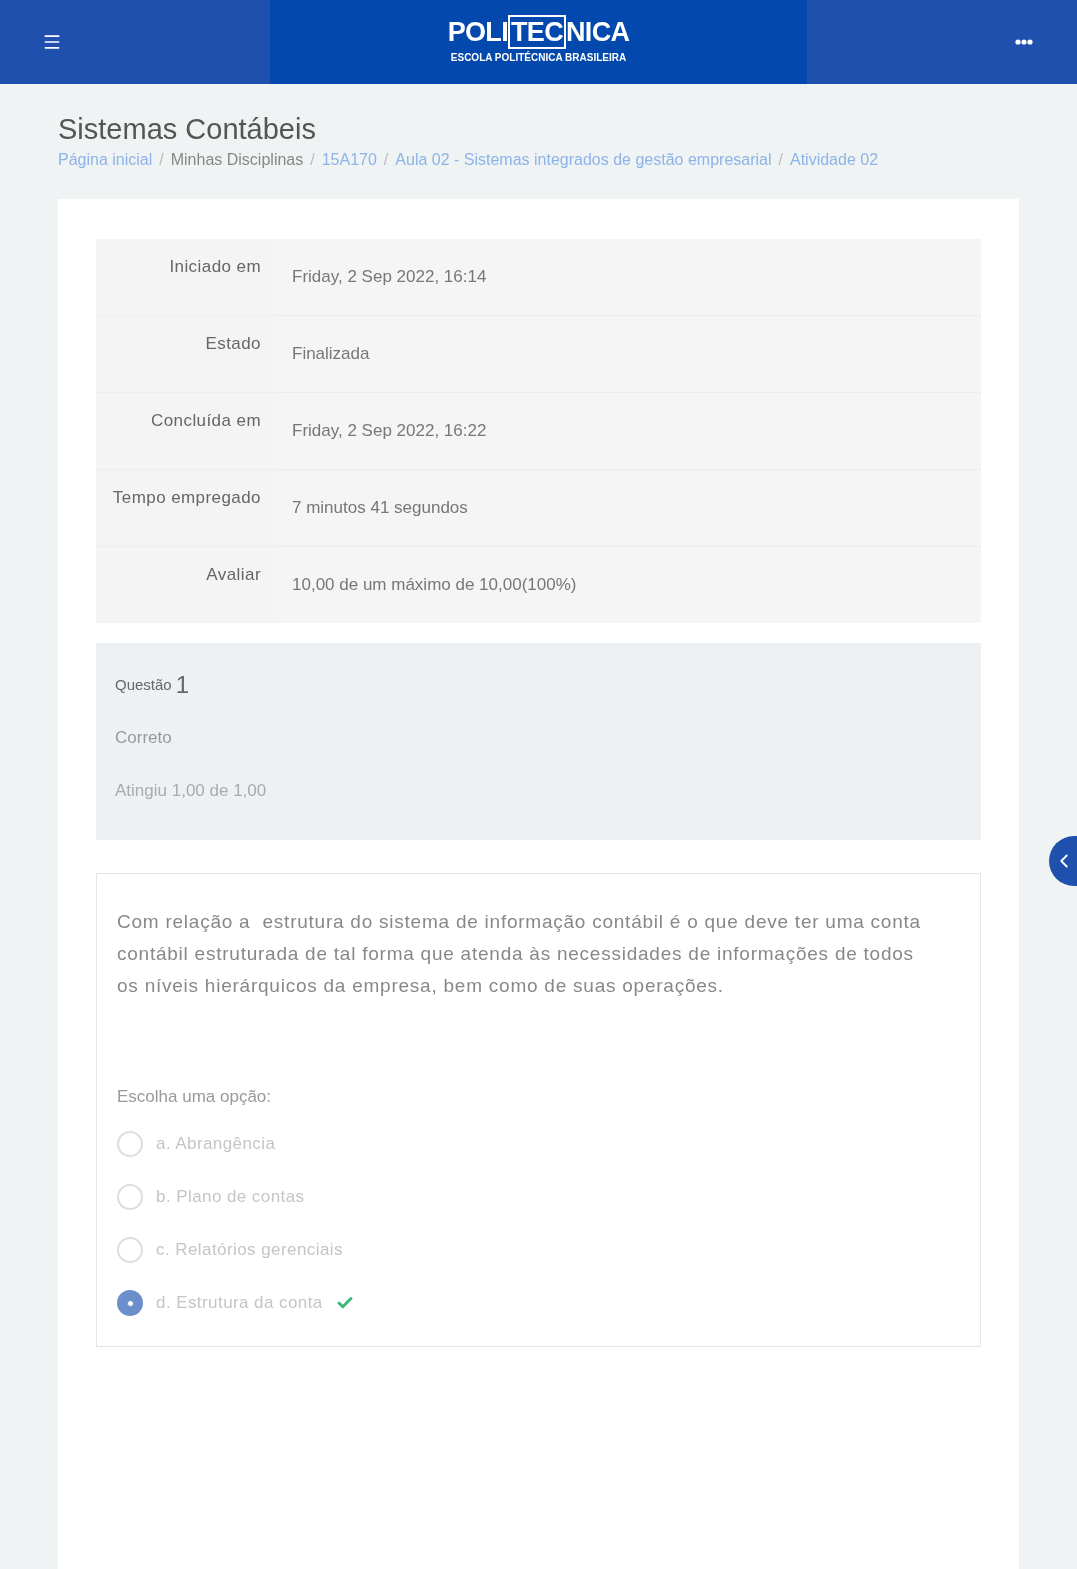  Describe the element at coordinates (186, 497) in the screenshot. I see `summary-label: Tempo empregado` at that location.